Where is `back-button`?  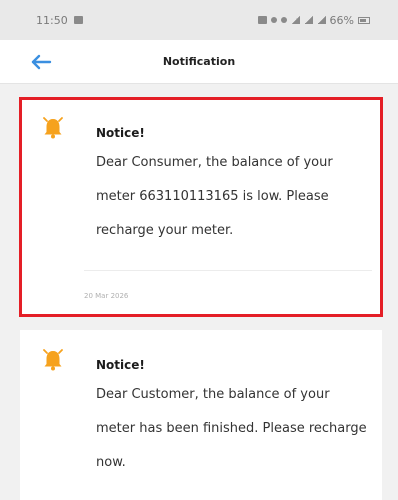
back-button is located at coordinates (41, 62).